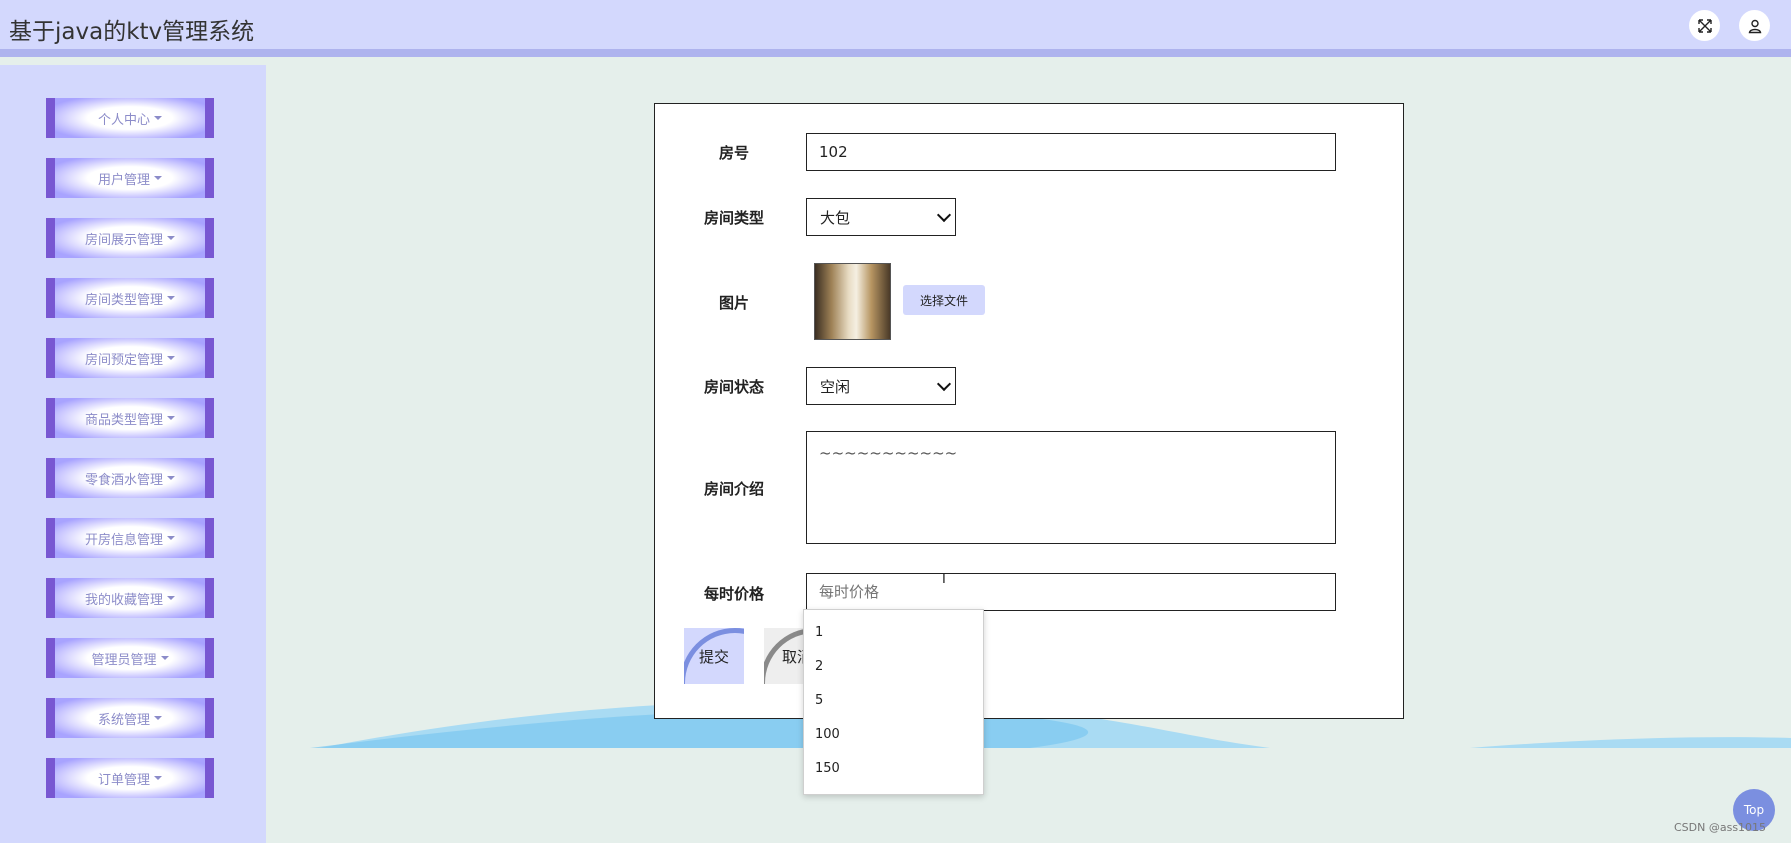 Image resolution: width=1791 pixels, height=843 pixels. What do you see at coordinates (881, 386) in the screenshot?
I see `room-status-select: 空闲` at bounding box center [881, 386].